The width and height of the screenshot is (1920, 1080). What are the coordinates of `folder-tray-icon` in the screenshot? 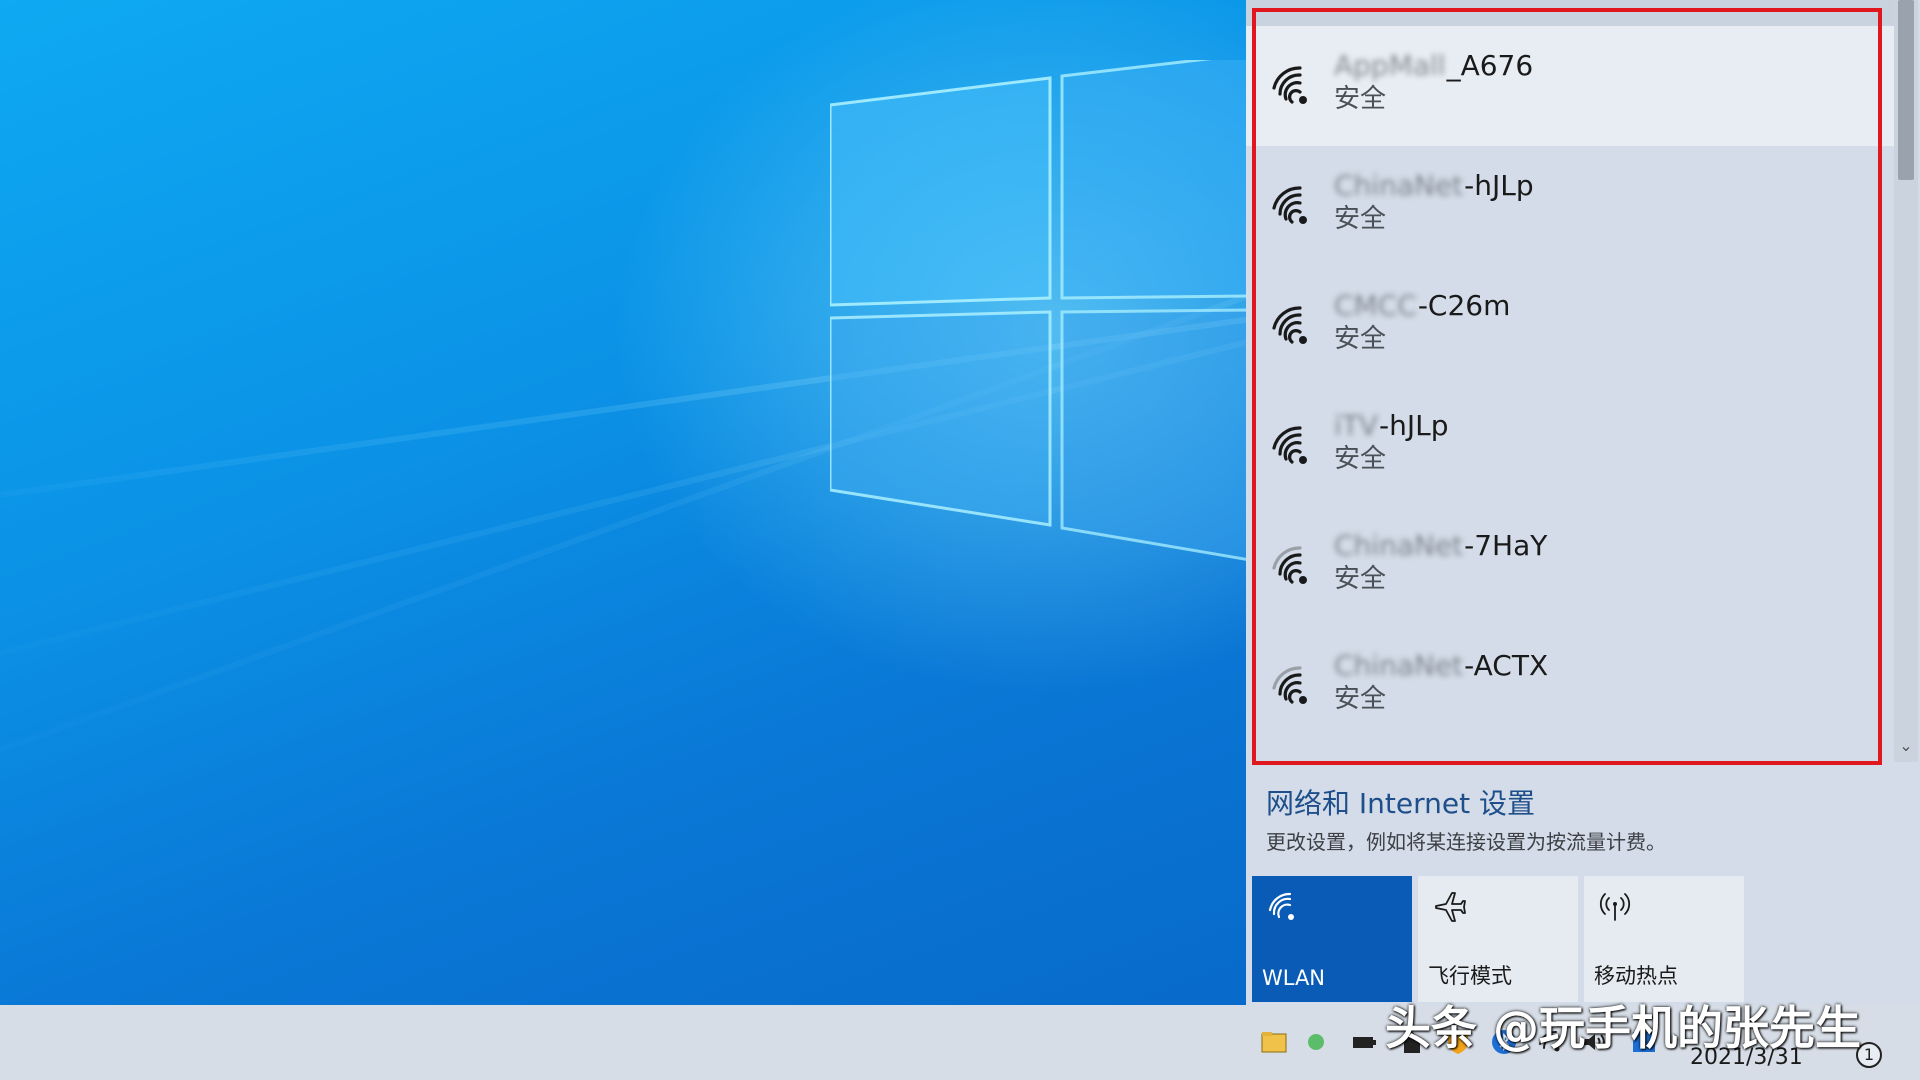 It's located at (1274, 1042).